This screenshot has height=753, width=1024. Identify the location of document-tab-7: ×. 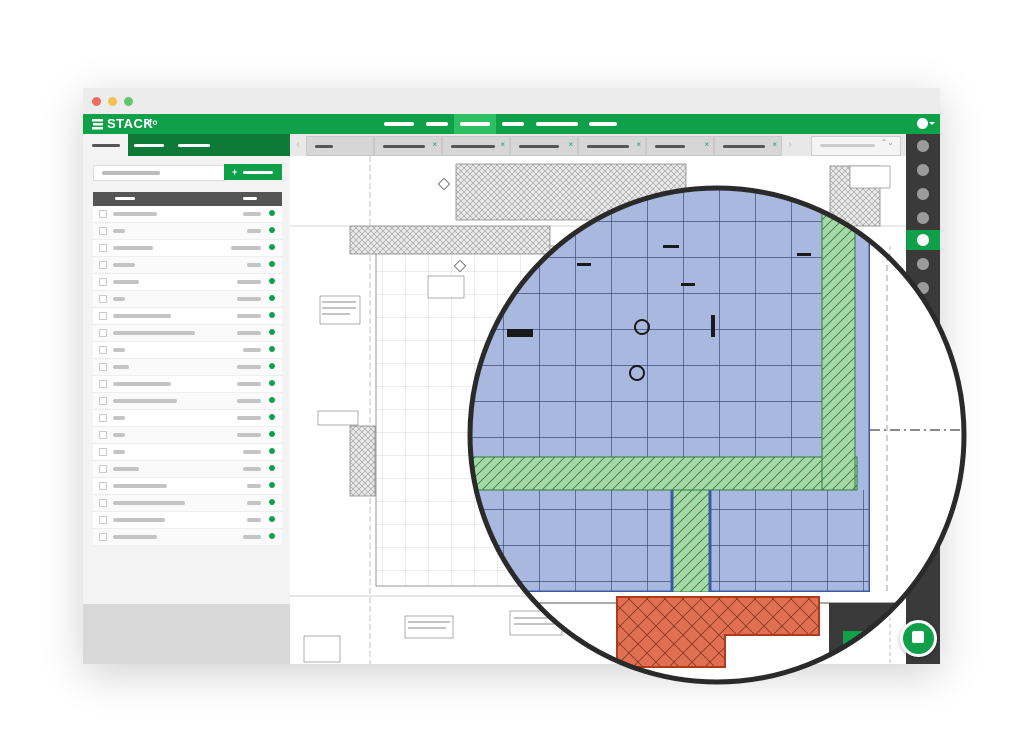
(748, 146).